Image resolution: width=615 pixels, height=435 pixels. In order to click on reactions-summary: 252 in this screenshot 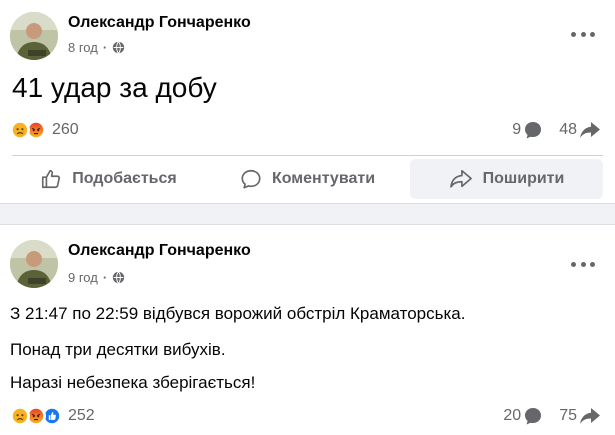, I will do `click(52, 416)`.